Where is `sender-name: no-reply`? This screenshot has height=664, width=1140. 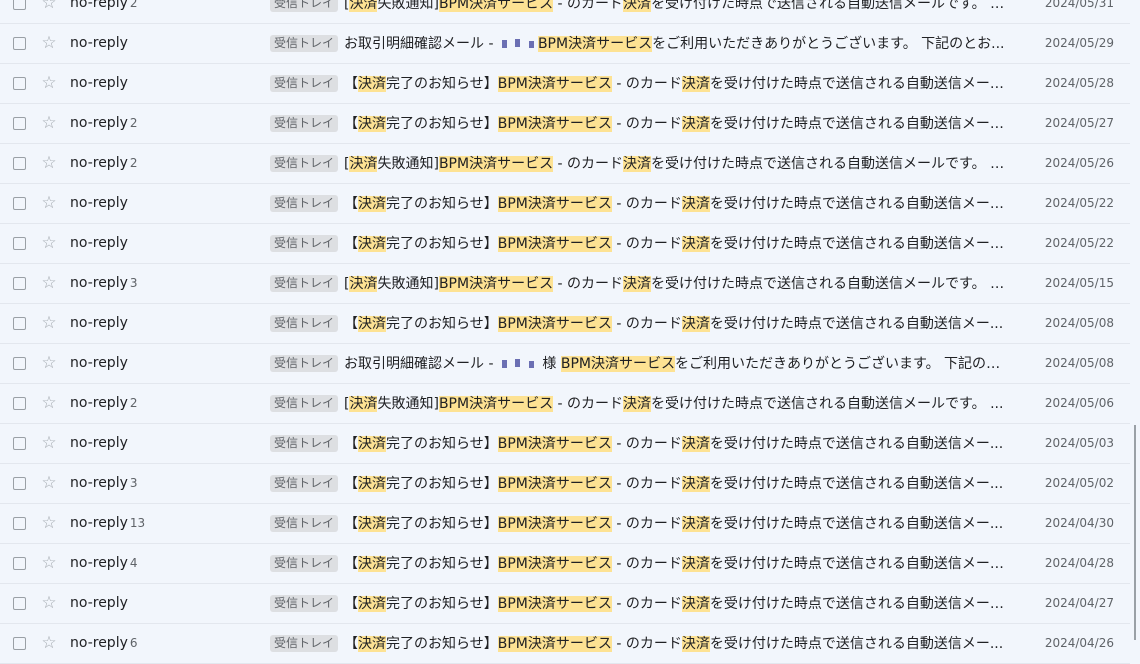 sender-name: no-reply is located at coordinates (99, 243).